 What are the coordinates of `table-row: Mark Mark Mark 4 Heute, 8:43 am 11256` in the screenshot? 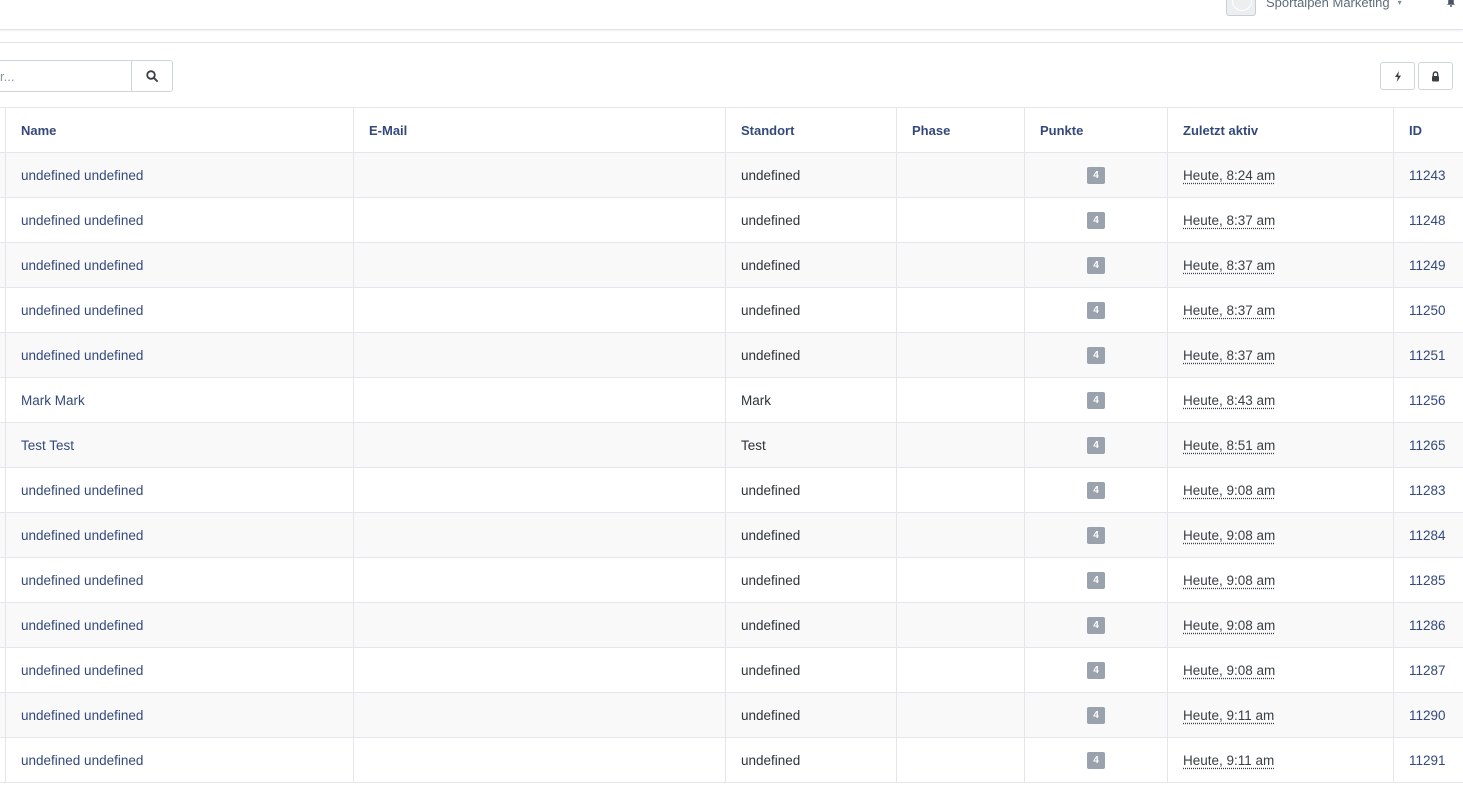 It's located at (731, 400).